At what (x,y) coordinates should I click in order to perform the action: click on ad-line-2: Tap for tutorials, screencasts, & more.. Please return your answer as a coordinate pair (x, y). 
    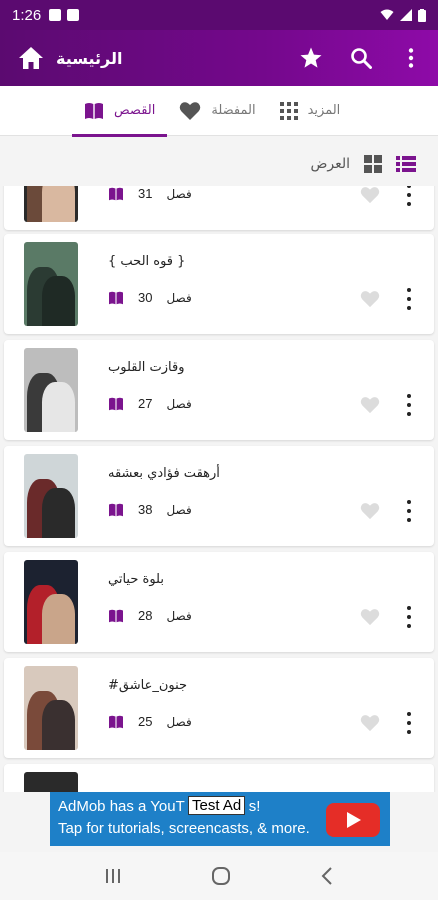
    Looking at the image, I should click on (184, 828).